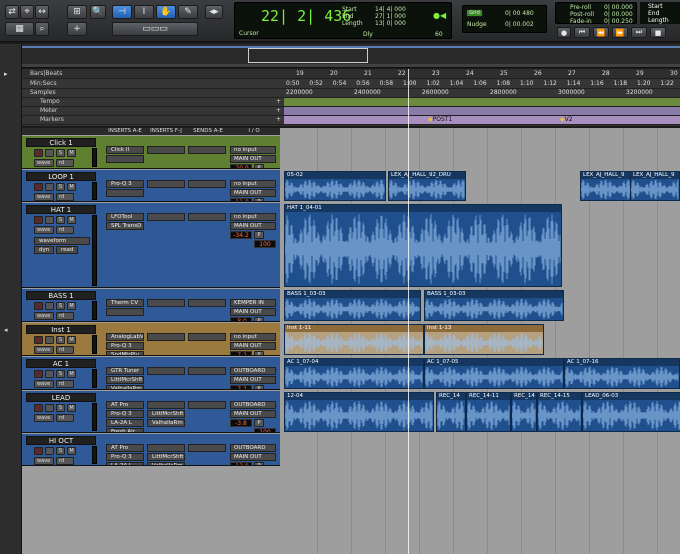 This screenshot has width=680, height=554. I want to click on insert-slot-c: SndMtrPlu, so click(125, 353).